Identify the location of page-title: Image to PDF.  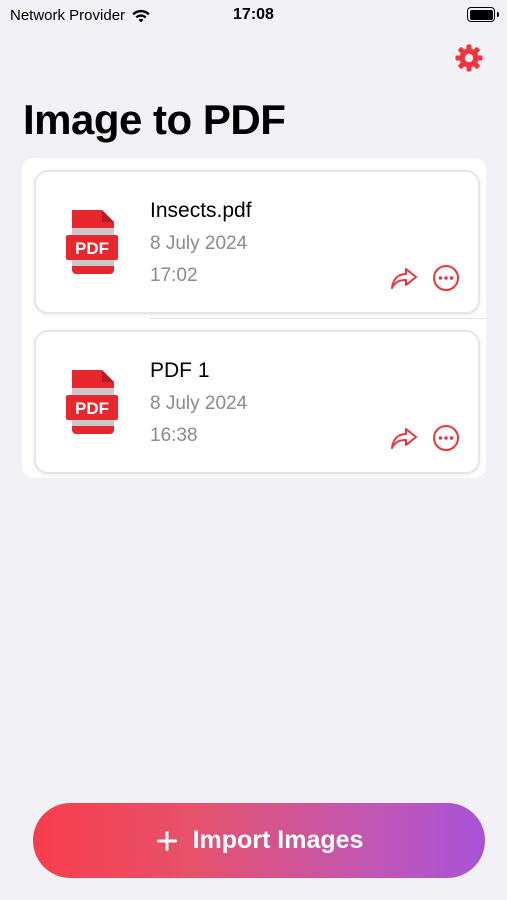
(154, 119).